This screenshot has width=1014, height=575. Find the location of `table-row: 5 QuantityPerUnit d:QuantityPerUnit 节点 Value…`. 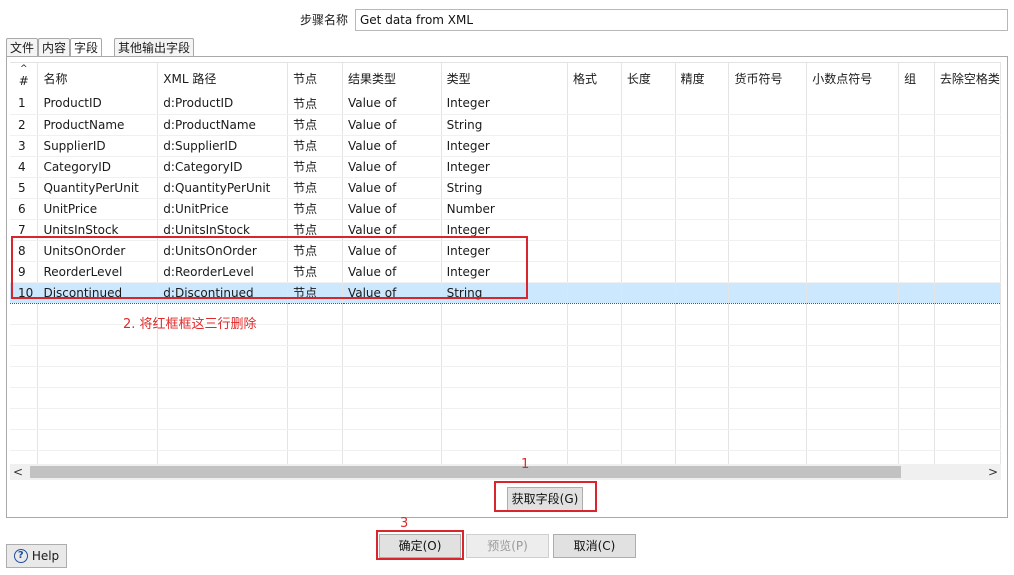

table-row: 5 QuantityPerUnit d:QuantityPerUnit 节点 Value… is located at coordinates (505, 188).